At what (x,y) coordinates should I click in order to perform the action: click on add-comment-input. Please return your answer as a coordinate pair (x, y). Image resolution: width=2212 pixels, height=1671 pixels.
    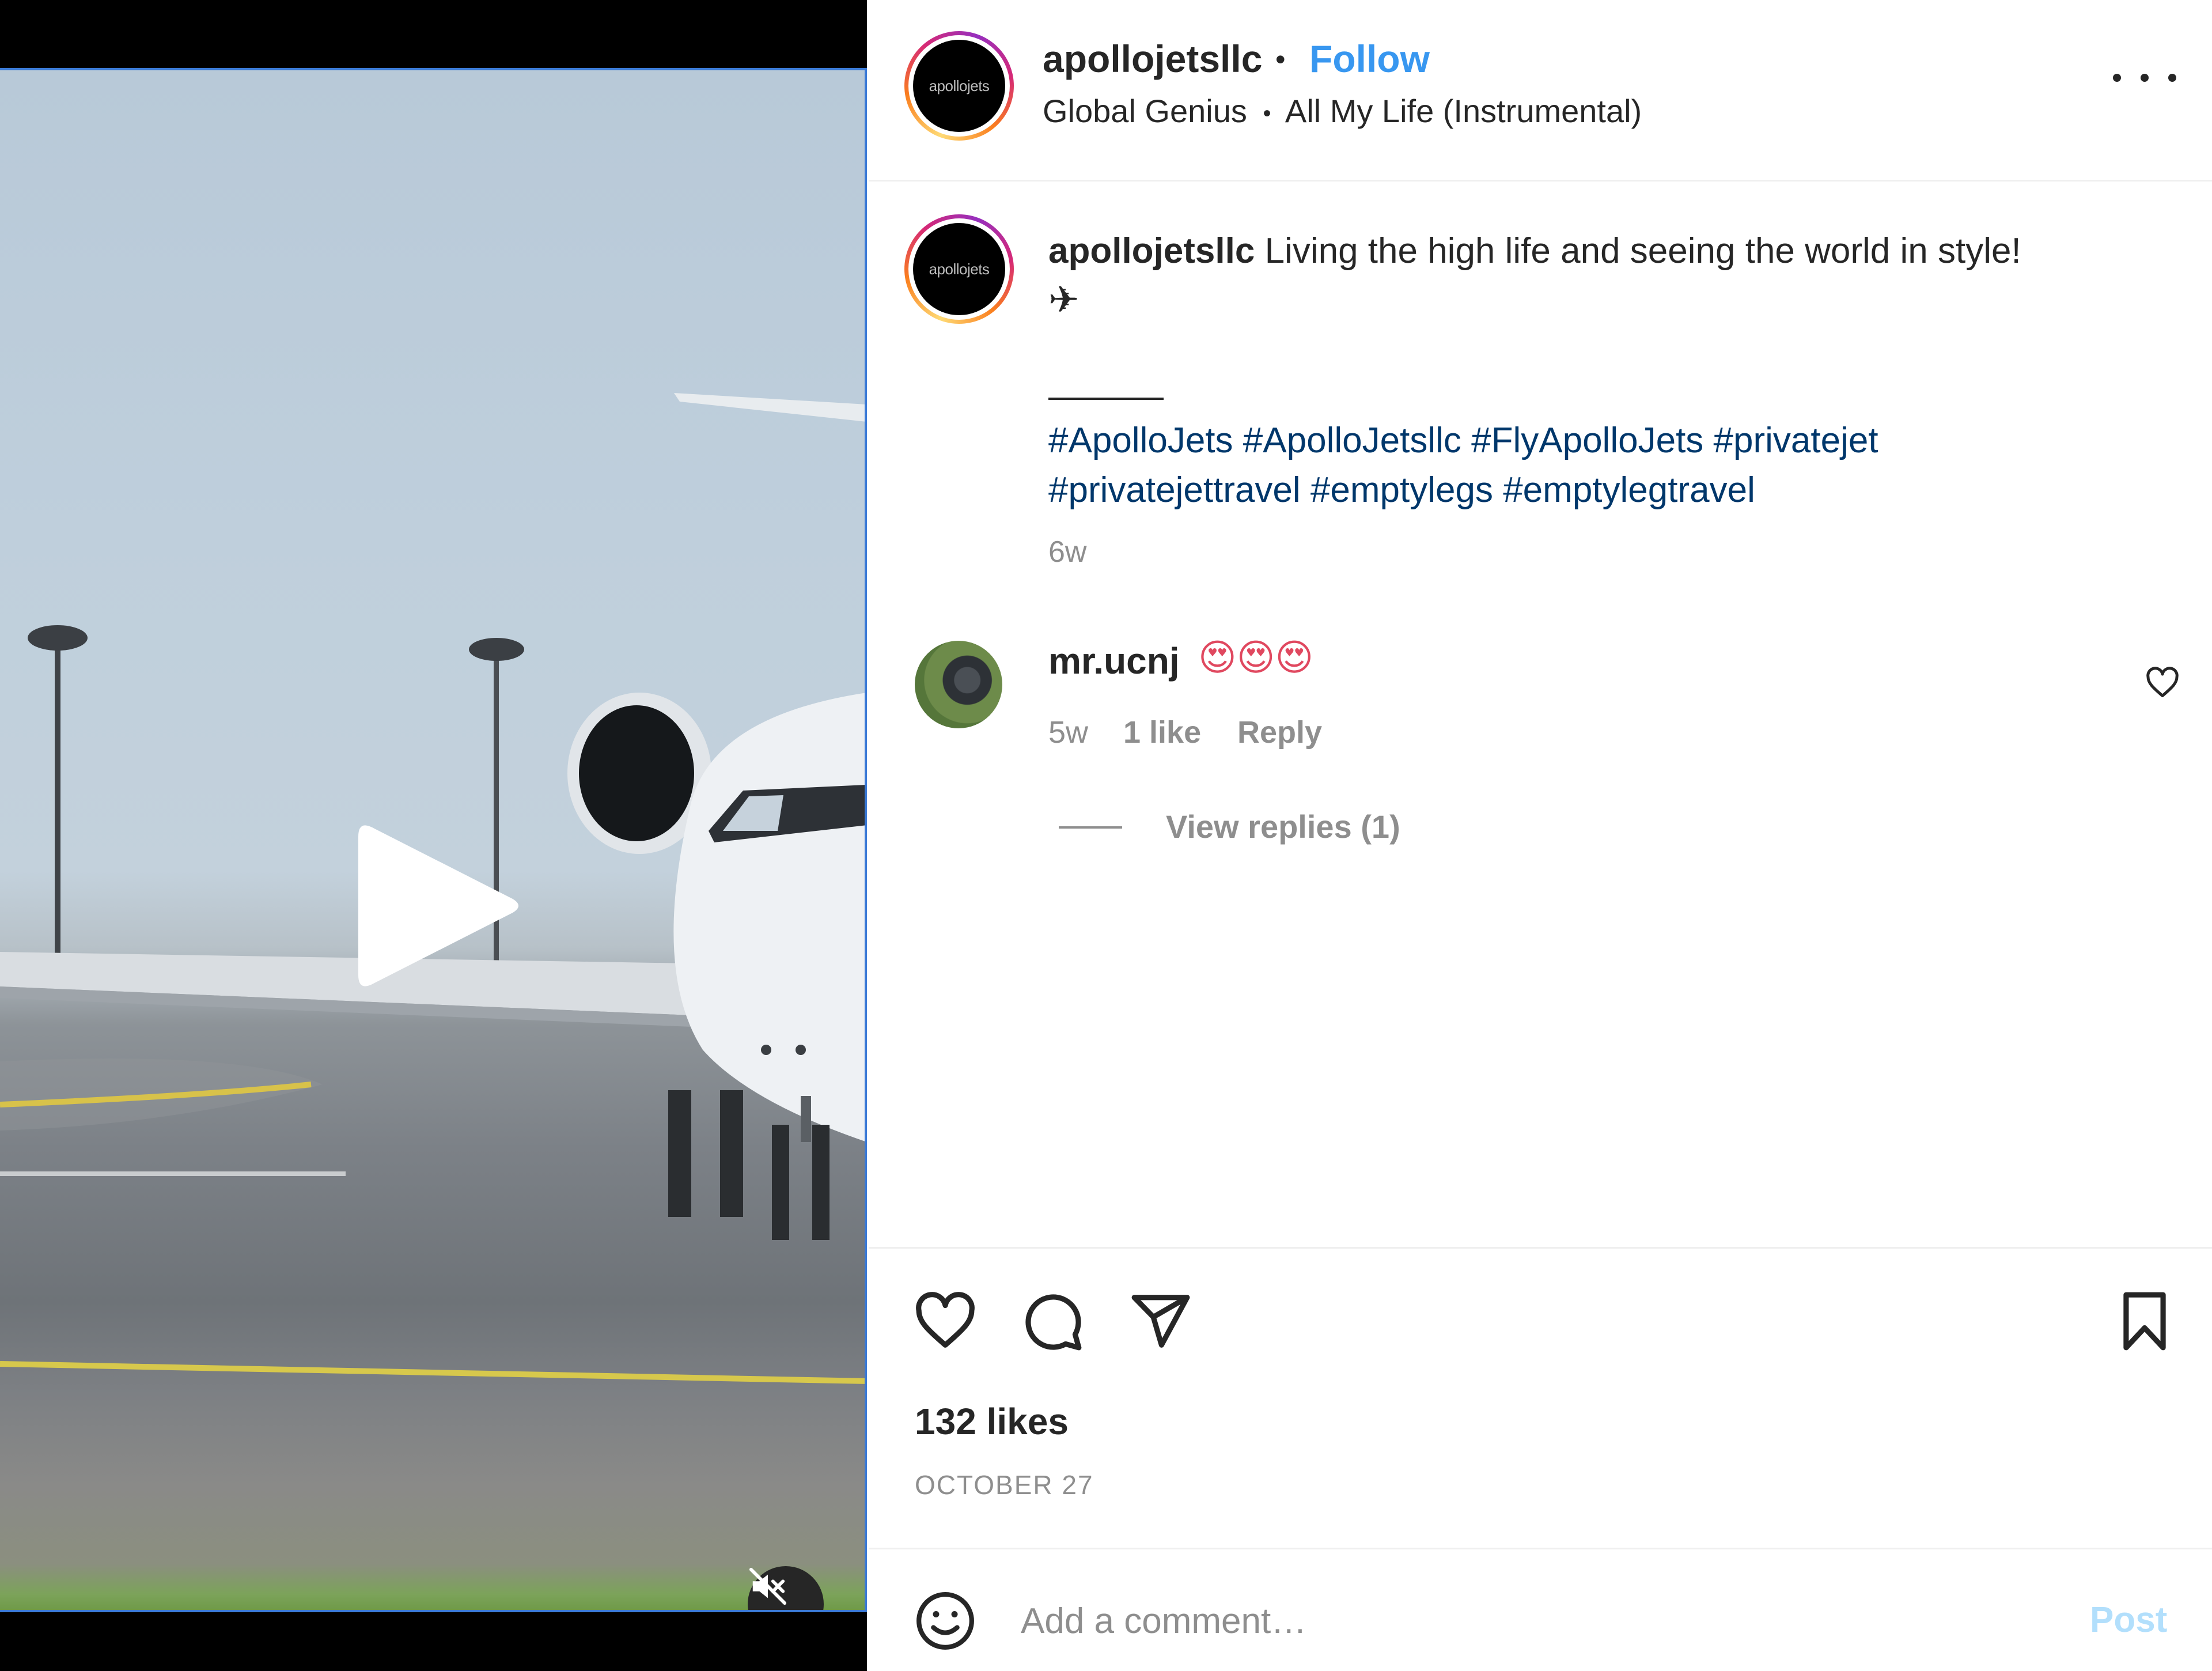
    Looking at the image, I should click on (1510, 1620).